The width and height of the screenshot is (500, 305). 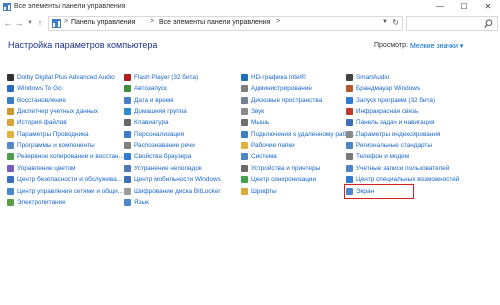 I want to click on maximize-button: ☐, so click(x=464, y=7).